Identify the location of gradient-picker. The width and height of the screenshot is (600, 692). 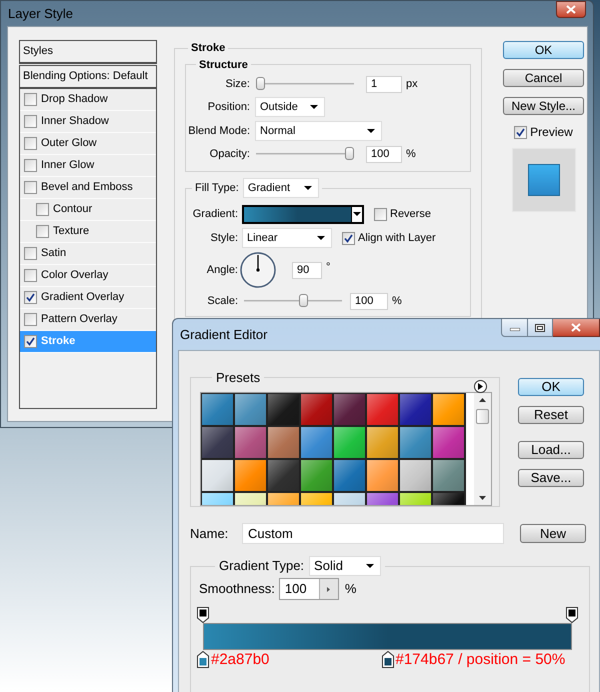
(303, 214).